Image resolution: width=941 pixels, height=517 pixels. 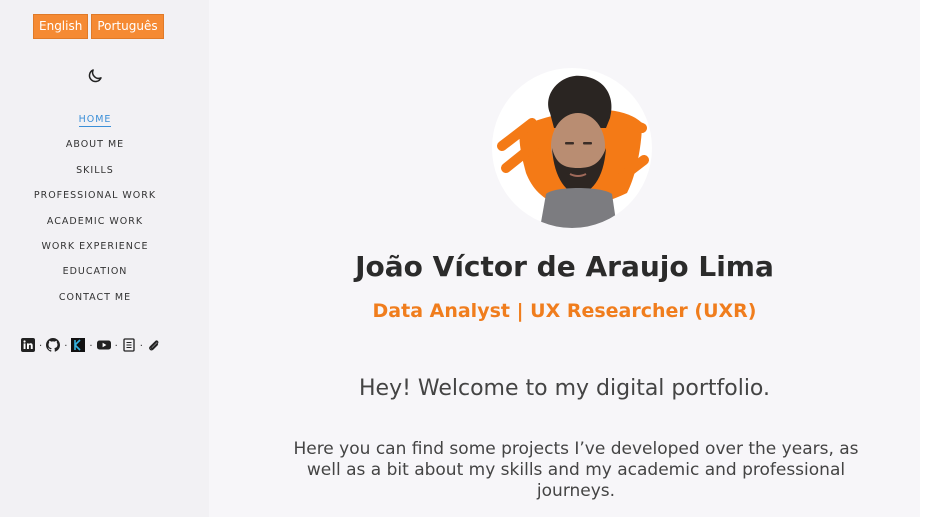 I want to click on link-icon, so click(x=154, y=344).